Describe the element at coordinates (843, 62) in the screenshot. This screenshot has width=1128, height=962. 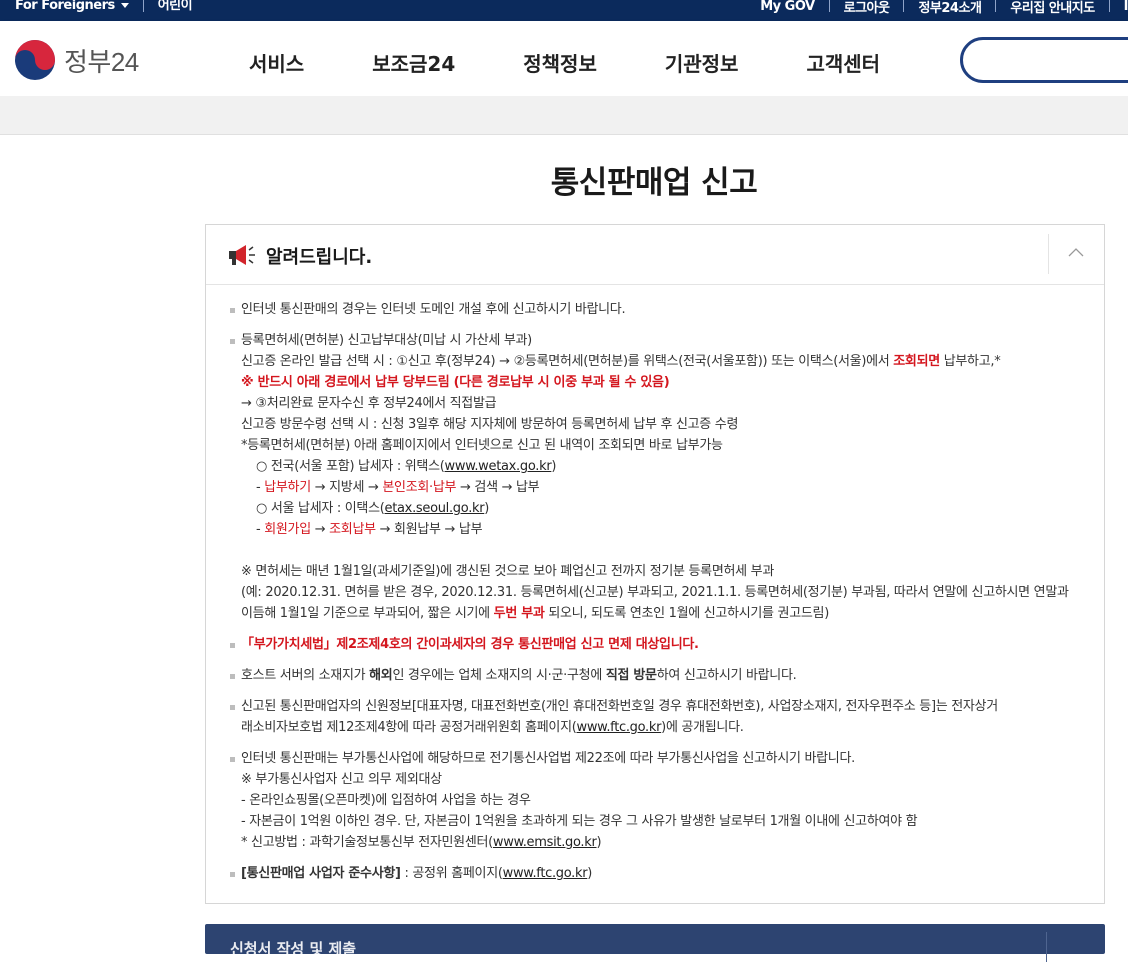
I see `nav-item-customer-center: 고객센터` at that location.